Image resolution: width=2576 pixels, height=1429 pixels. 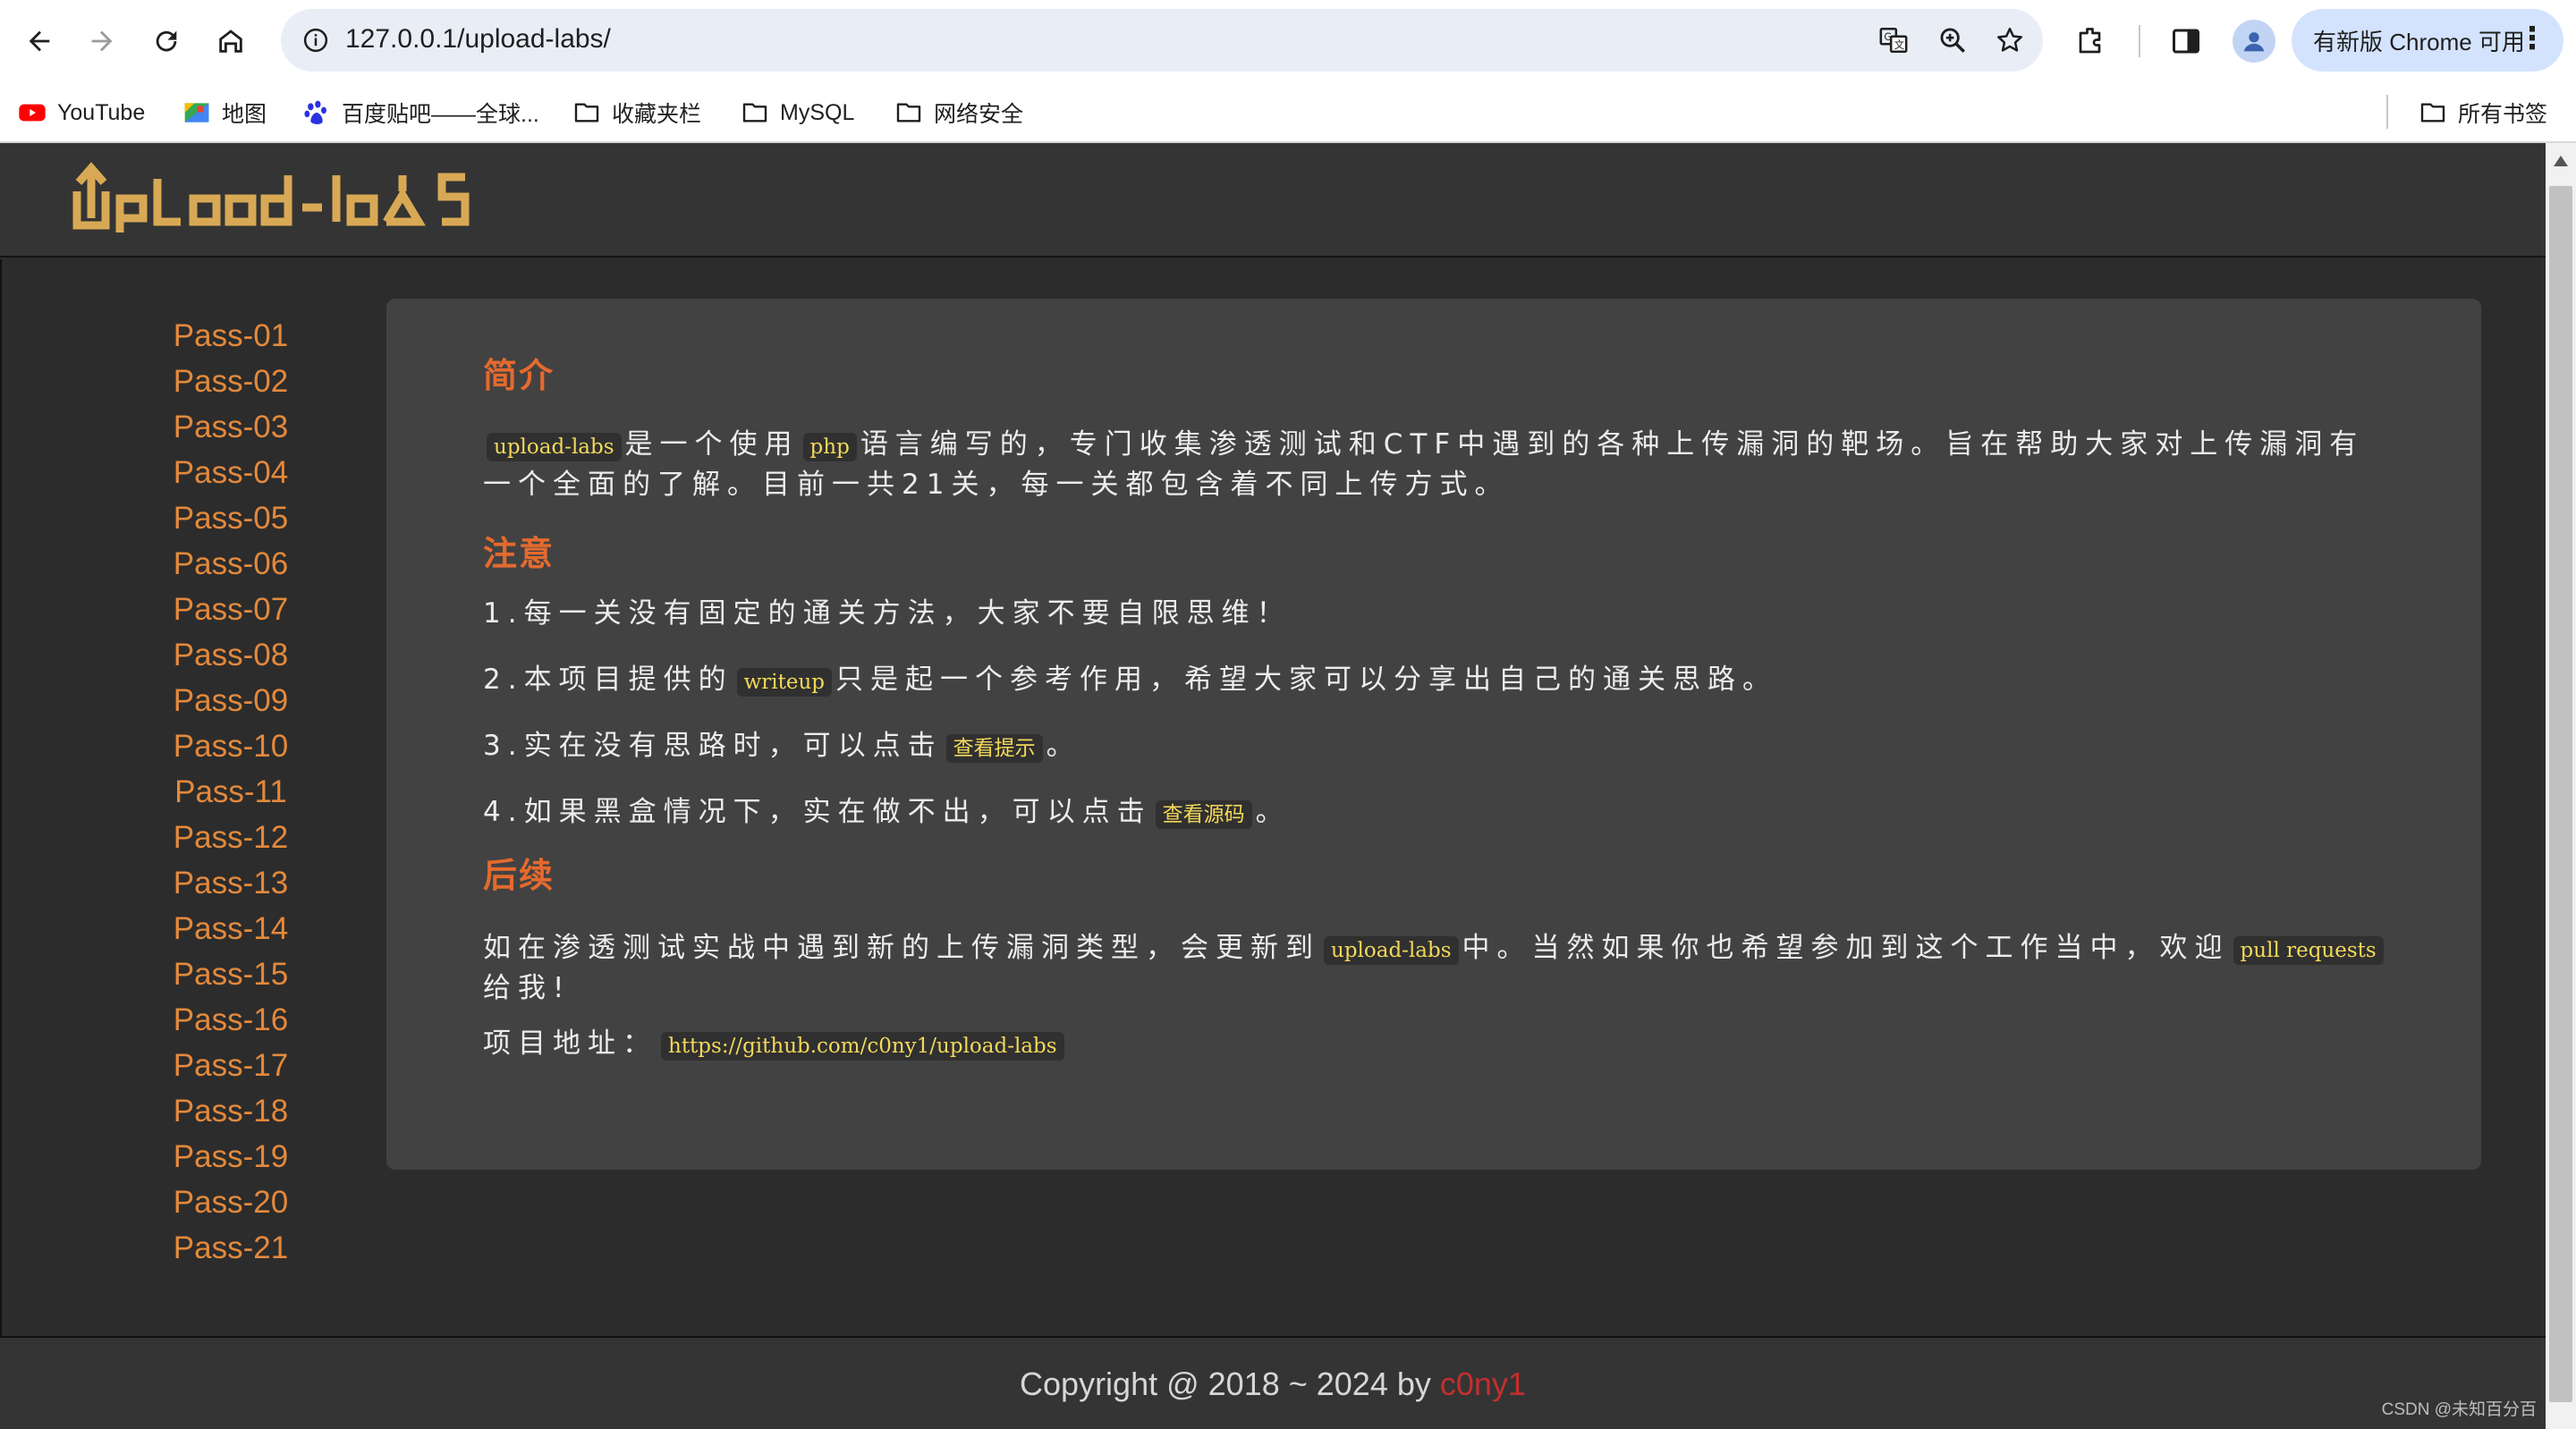 I want to click on reload-button, so click(x=166, y=41).